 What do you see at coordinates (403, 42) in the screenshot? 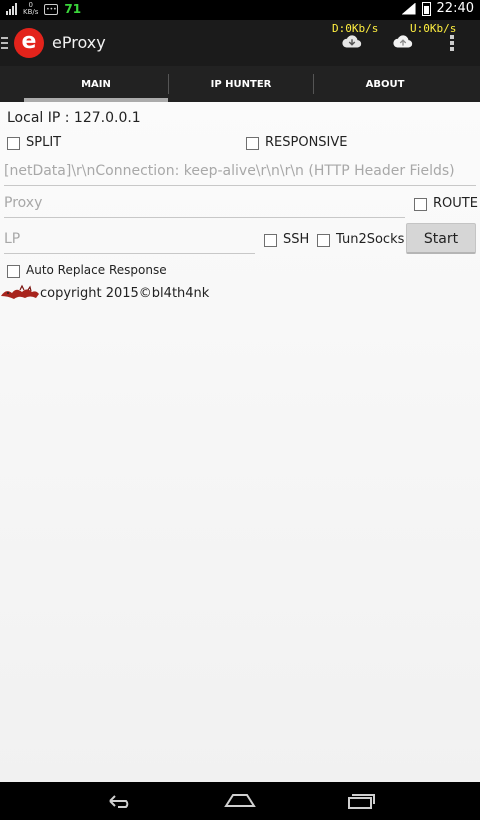
I see `cloud-upload-icon` at bounding box center [403, 42].